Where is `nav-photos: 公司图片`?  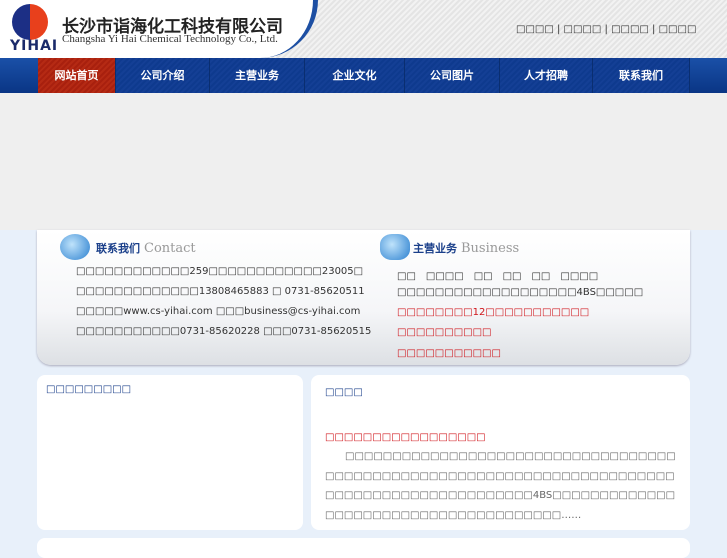
nav-photos: 公司图片 is located at coordinates (452, 75).